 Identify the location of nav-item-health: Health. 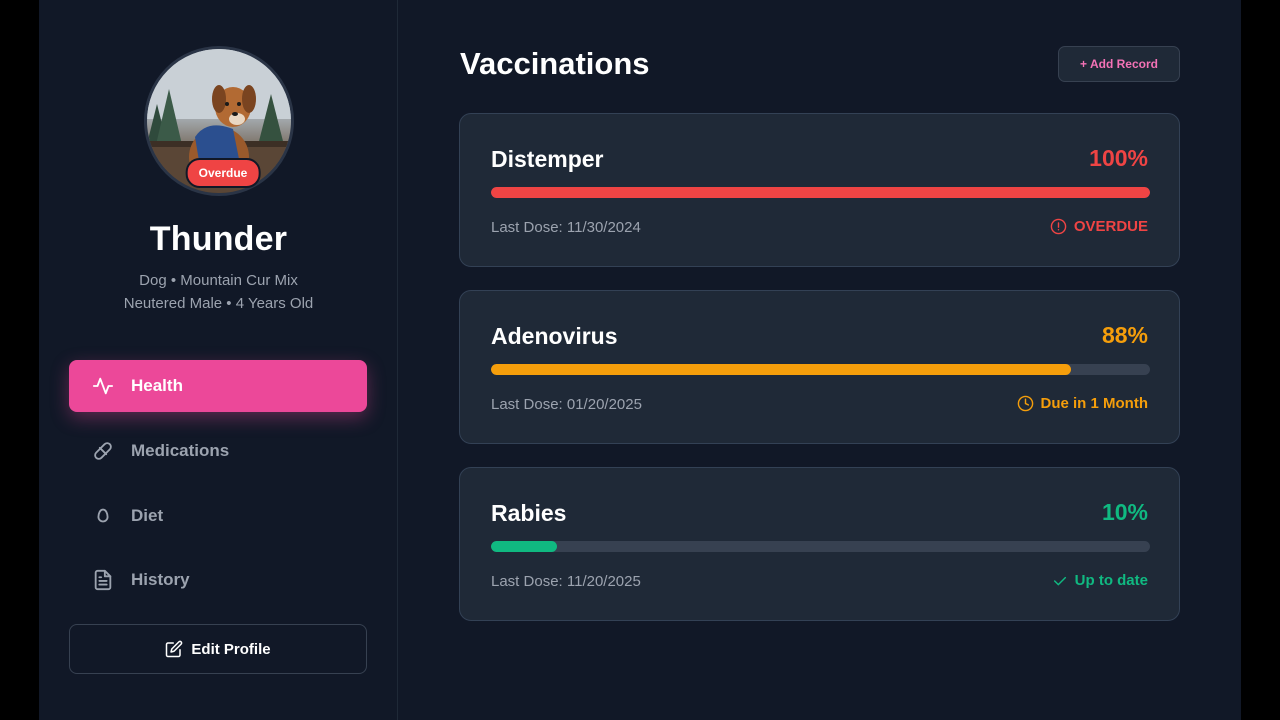
(218, 386).